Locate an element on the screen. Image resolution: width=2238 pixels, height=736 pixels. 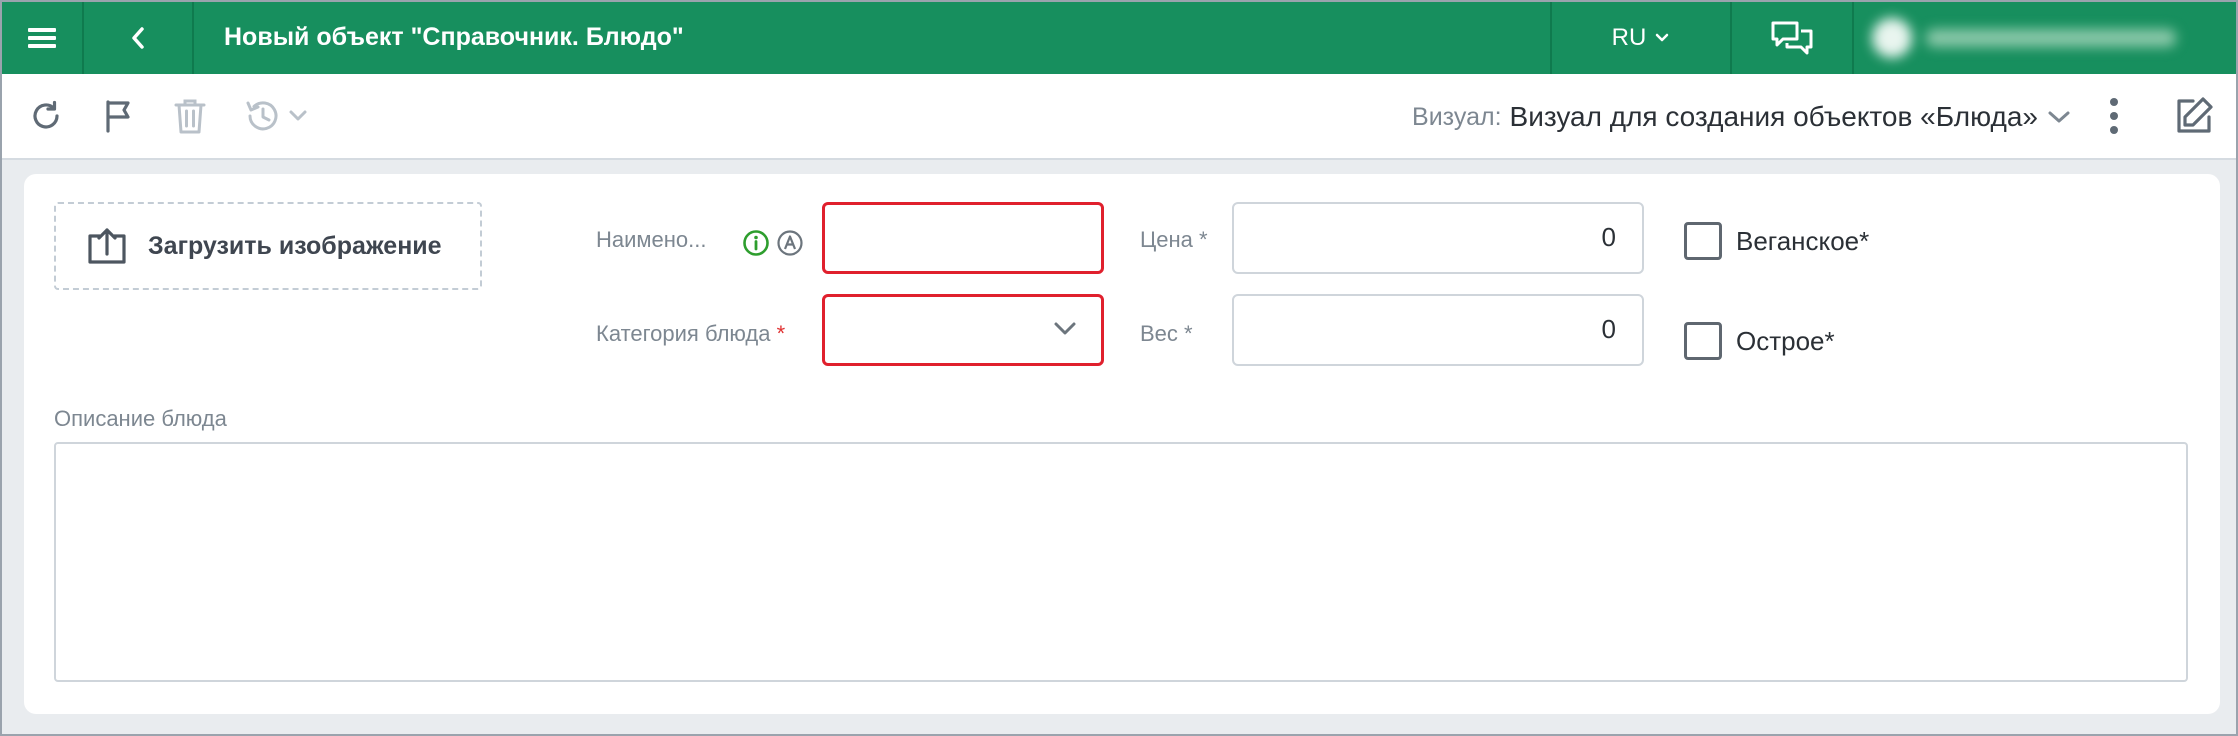
category-label: Категория блюда * is located at coordinates (690, 334).